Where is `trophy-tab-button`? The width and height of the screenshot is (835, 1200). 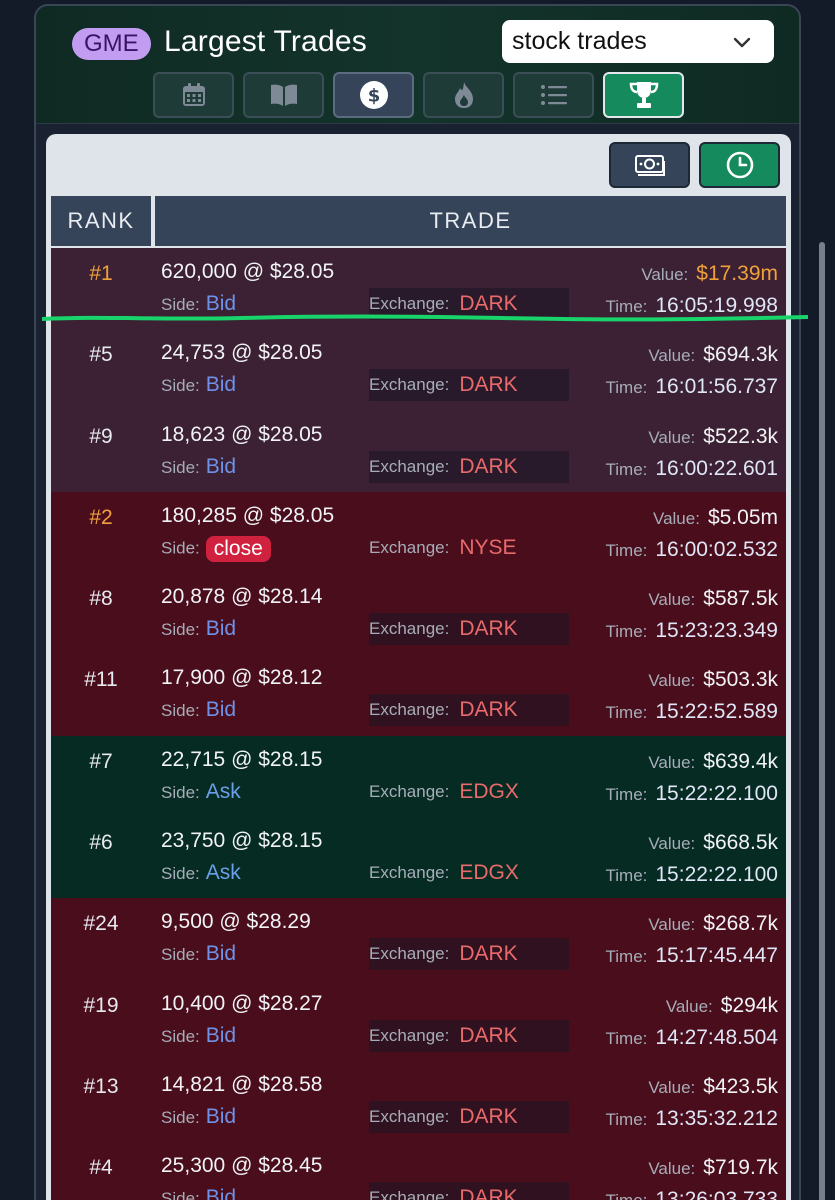 trophy-tab-button is located at coordinates (643, 95).